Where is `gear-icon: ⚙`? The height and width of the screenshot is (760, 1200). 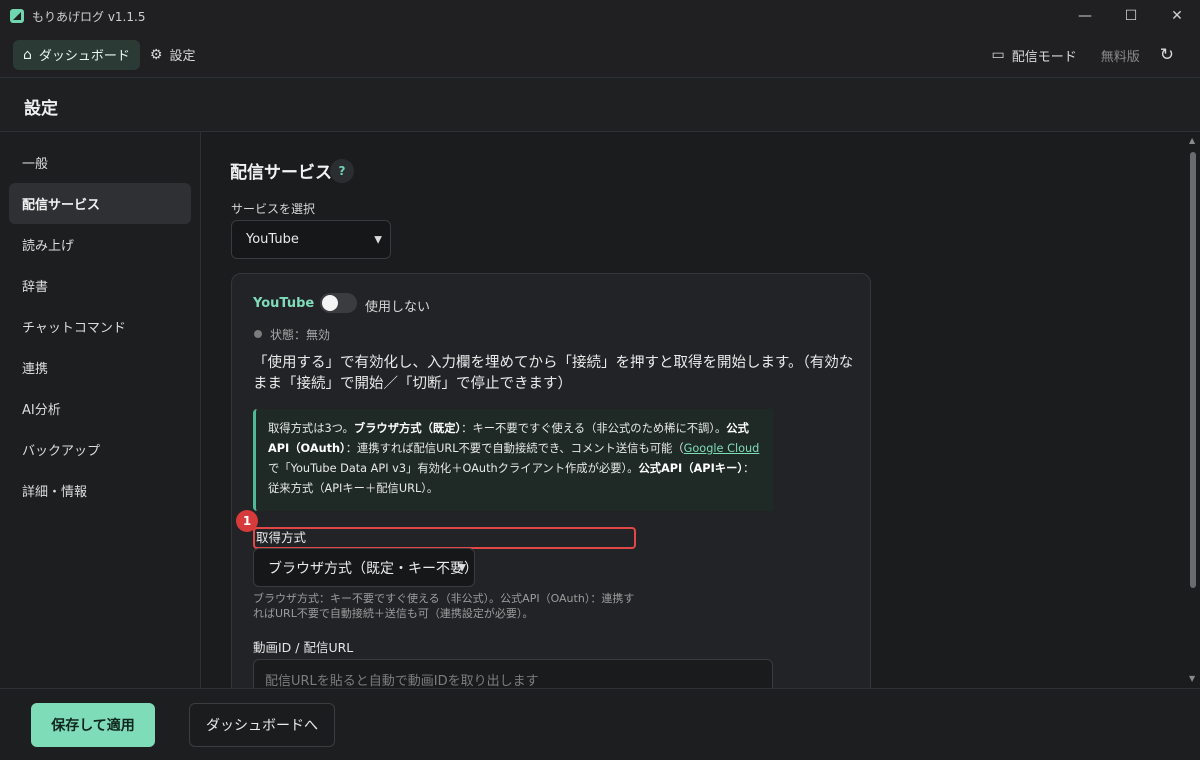
gear-icon: ⚙ is located at coordinates (156, 54).